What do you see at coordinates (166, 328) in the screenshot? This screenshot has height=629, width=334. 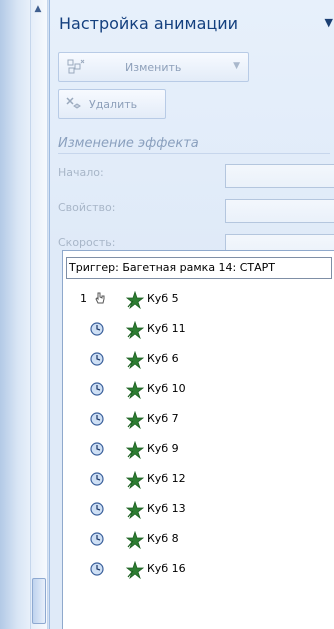 I see `effect-target-name: Куб 11` at bounding box center [166, 328].